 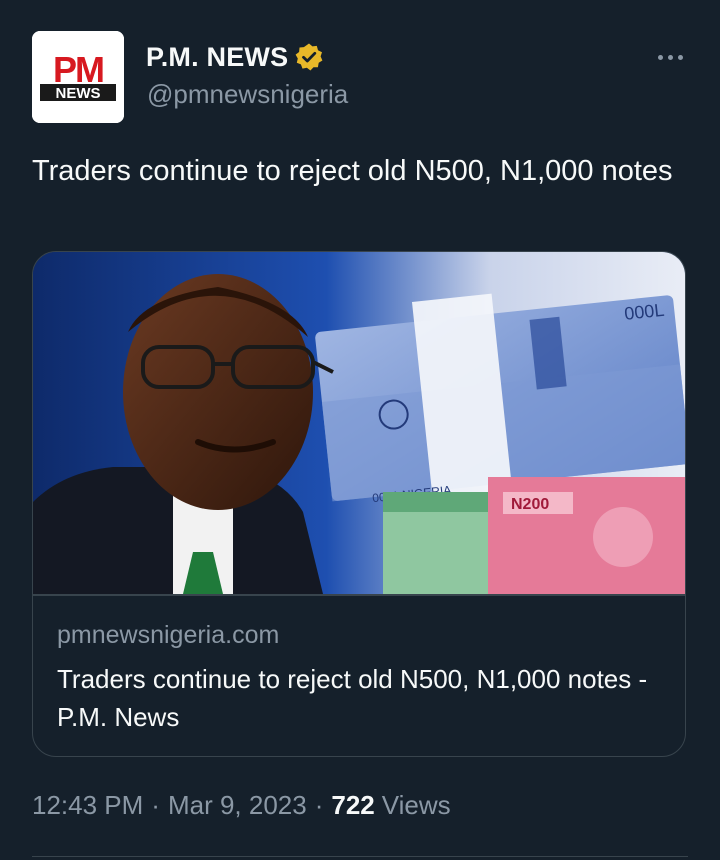 What do you see at coordinates (352, 805) in the screenshot?
I see `views-count: 722` at bounding box center [352, 805].